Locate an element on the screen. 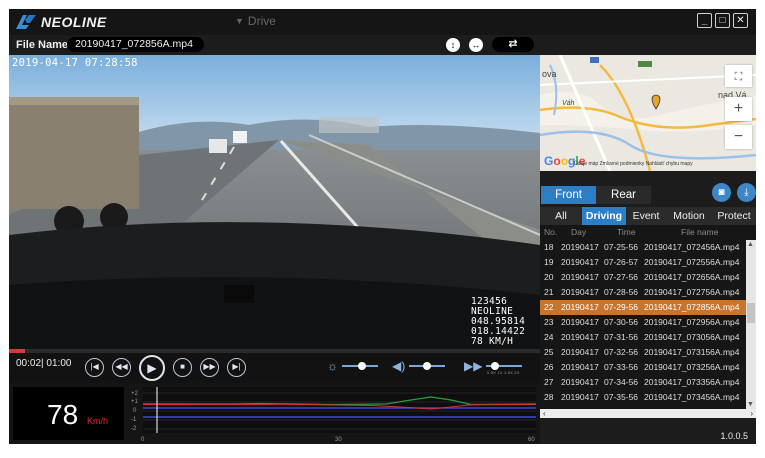 This screenshot has width=765, height=458. cell-no: 20 is located at coordinates (549, 277).